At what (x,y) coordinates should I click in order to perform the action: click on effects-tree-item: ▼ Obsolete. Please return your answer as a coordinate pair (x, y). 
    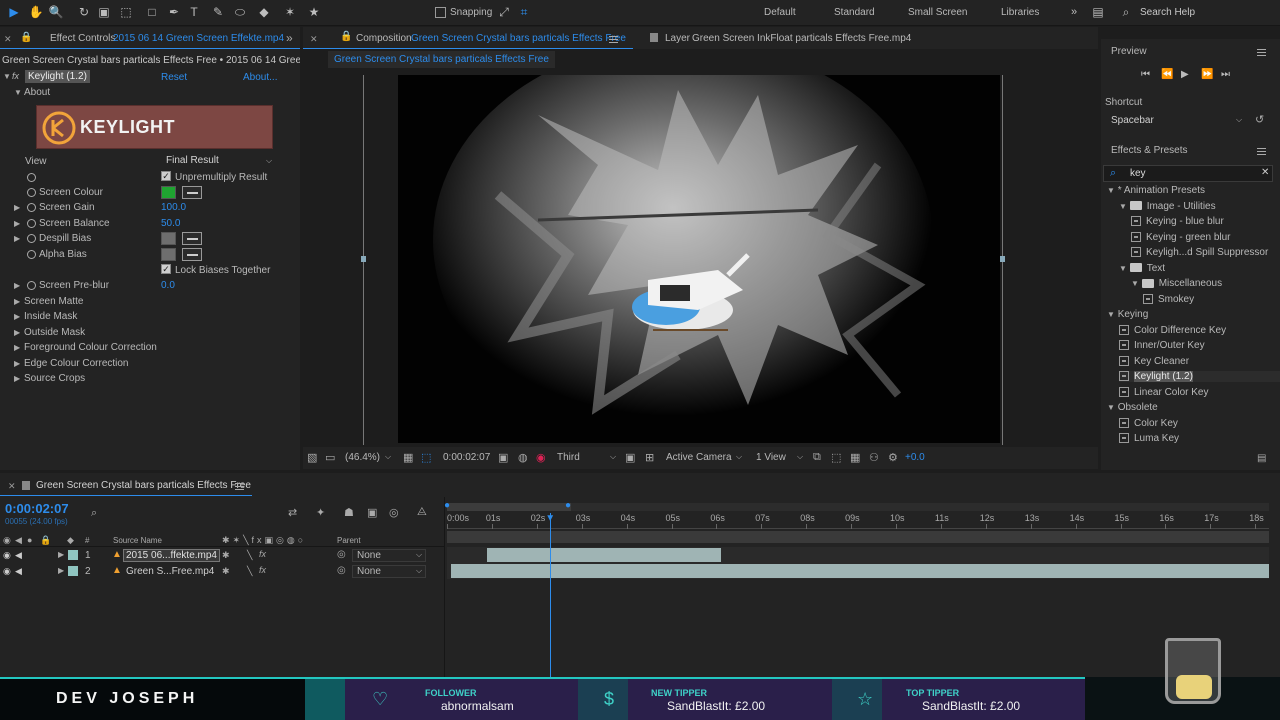
    Looking at the image, I should click on (1132, 407).